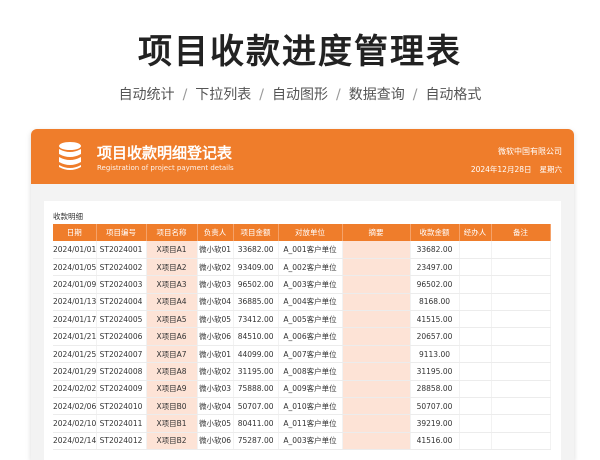 This screenshot has width=600, height=460. Describe the element at coordinates (172, 267) in the screenshot. I see `project-name-cell: X项目A2` at that location.